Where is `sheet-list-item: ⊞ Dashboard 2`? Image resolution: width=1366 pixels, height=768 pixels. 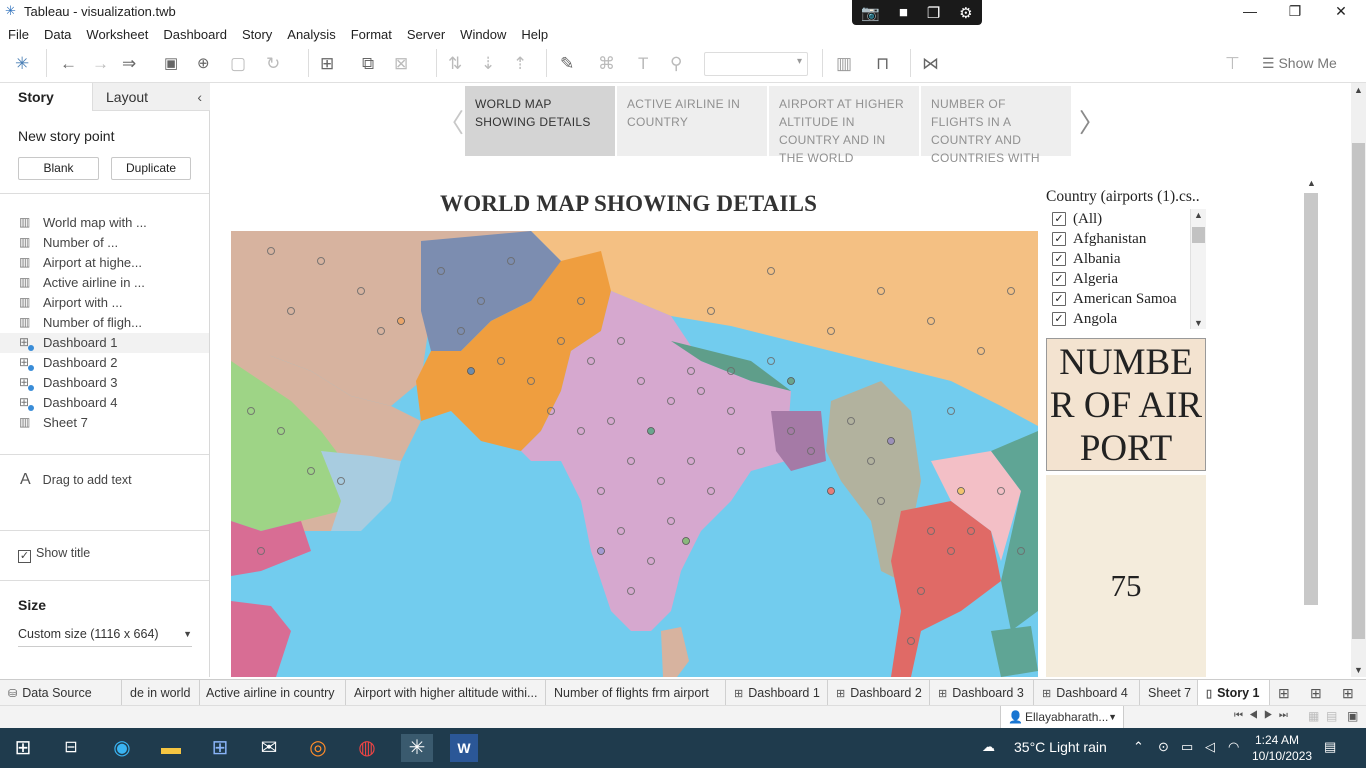
sheet-list-item: ⊞ Dashboard 2 is located at coordinates (104, 363).